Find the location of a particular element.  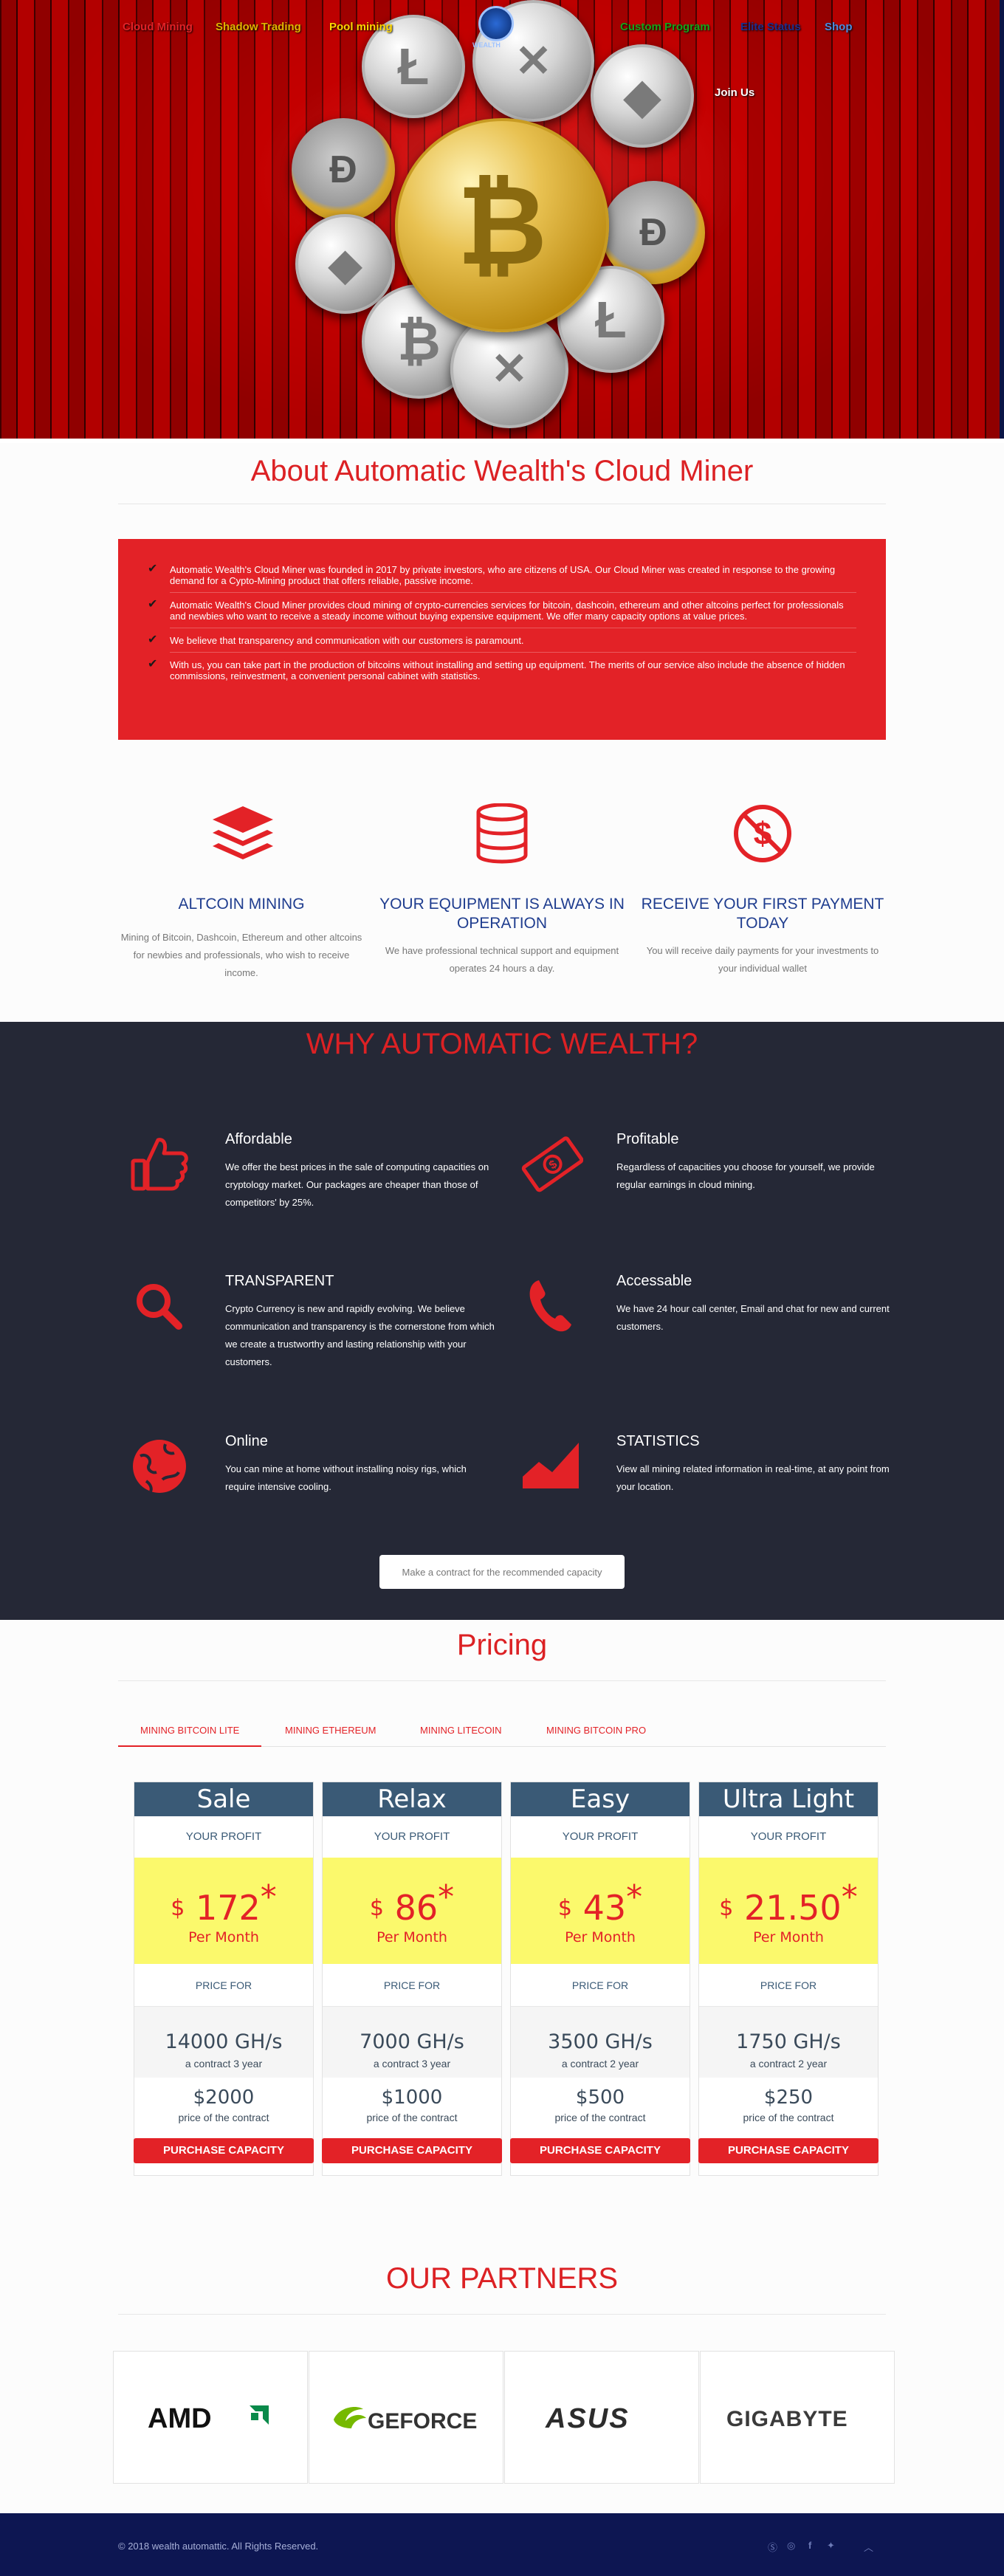

tab-mining-ethereum: MINING ETHEREUM is located at coordinates (331, 1730).